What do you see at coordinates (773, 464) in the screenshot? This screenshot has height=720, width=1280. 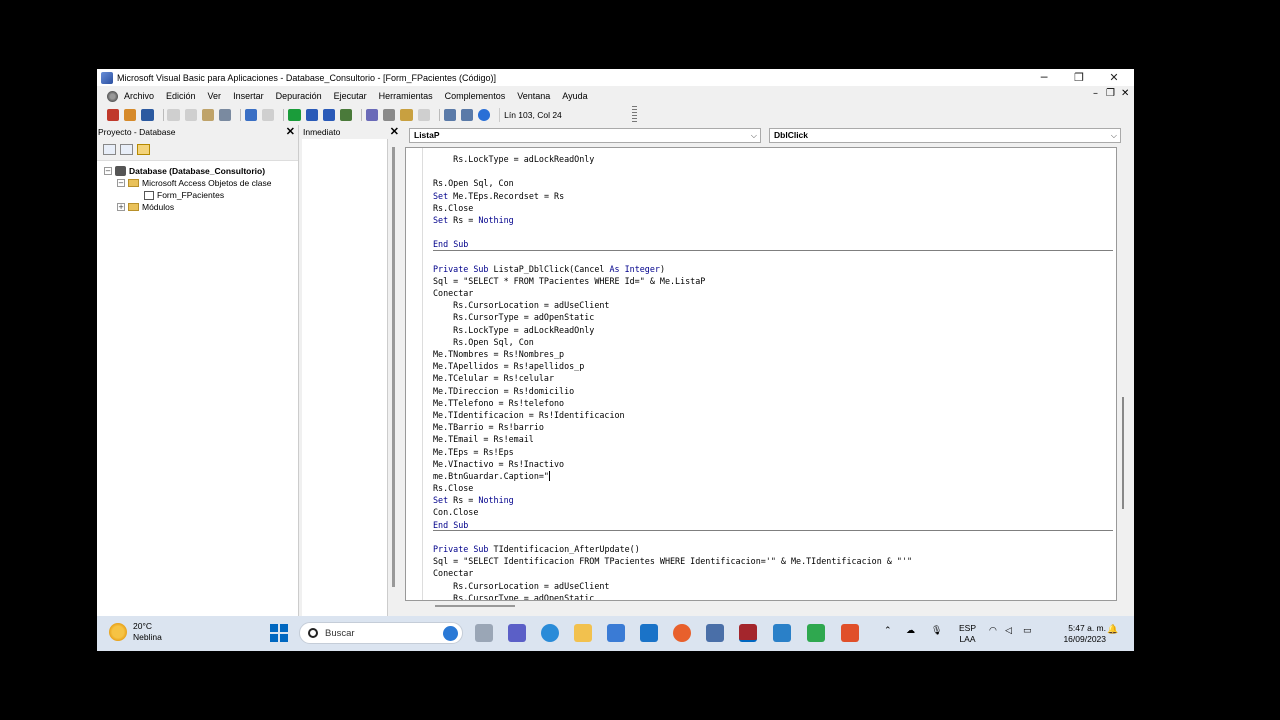 I see `code-line: Me.VInactivo = Rs!Inactivo` at bounding box center [773, 464].